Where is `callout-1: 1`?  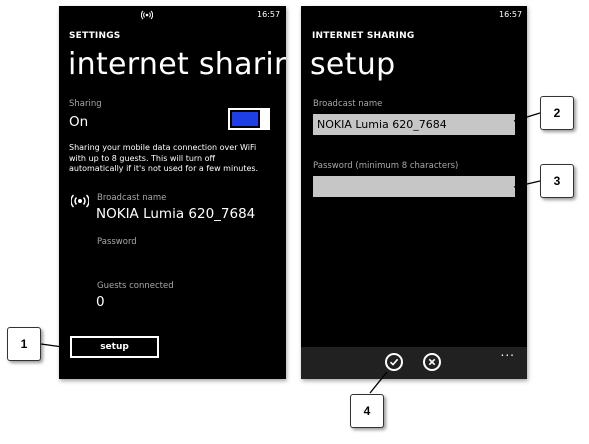
callout-1: 1 is located at coordinates (24, 344).